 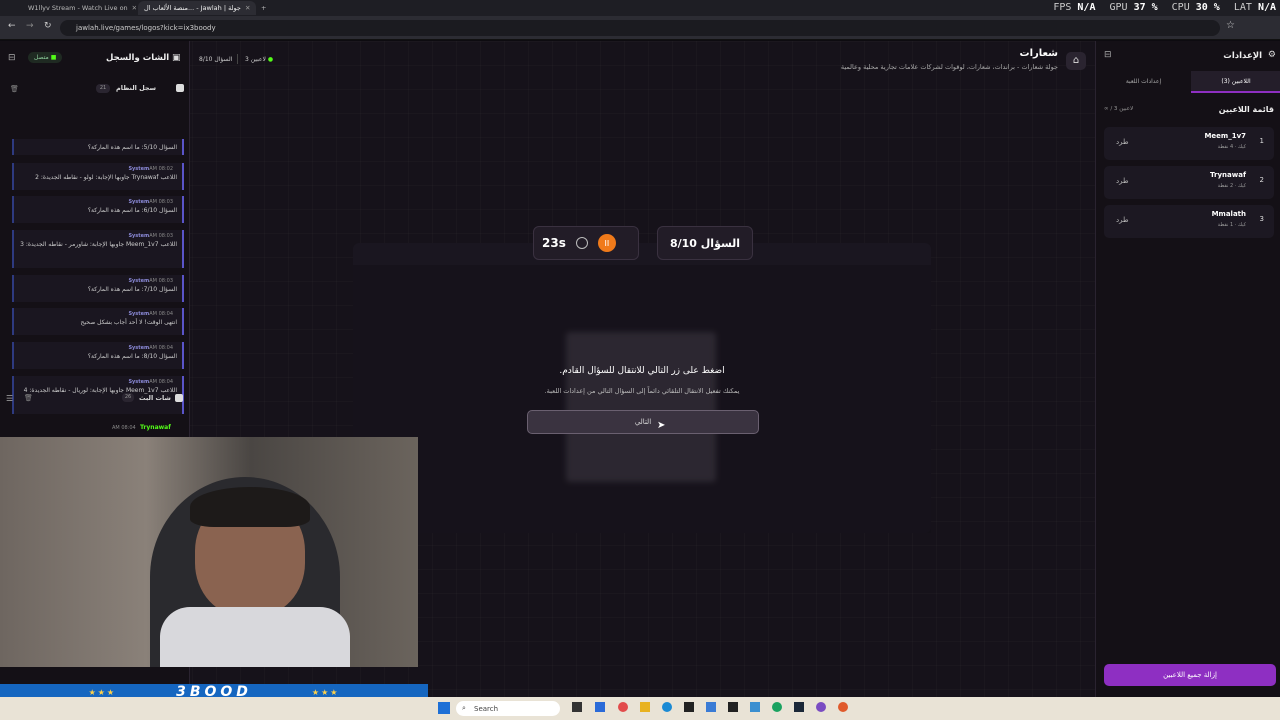 What do you see at coordinates (98, 147) in the screenshot?
I see `log-entry: السؤال 5/10: ما اسم هذه الماركة؟` at bounding box center [98, 147].